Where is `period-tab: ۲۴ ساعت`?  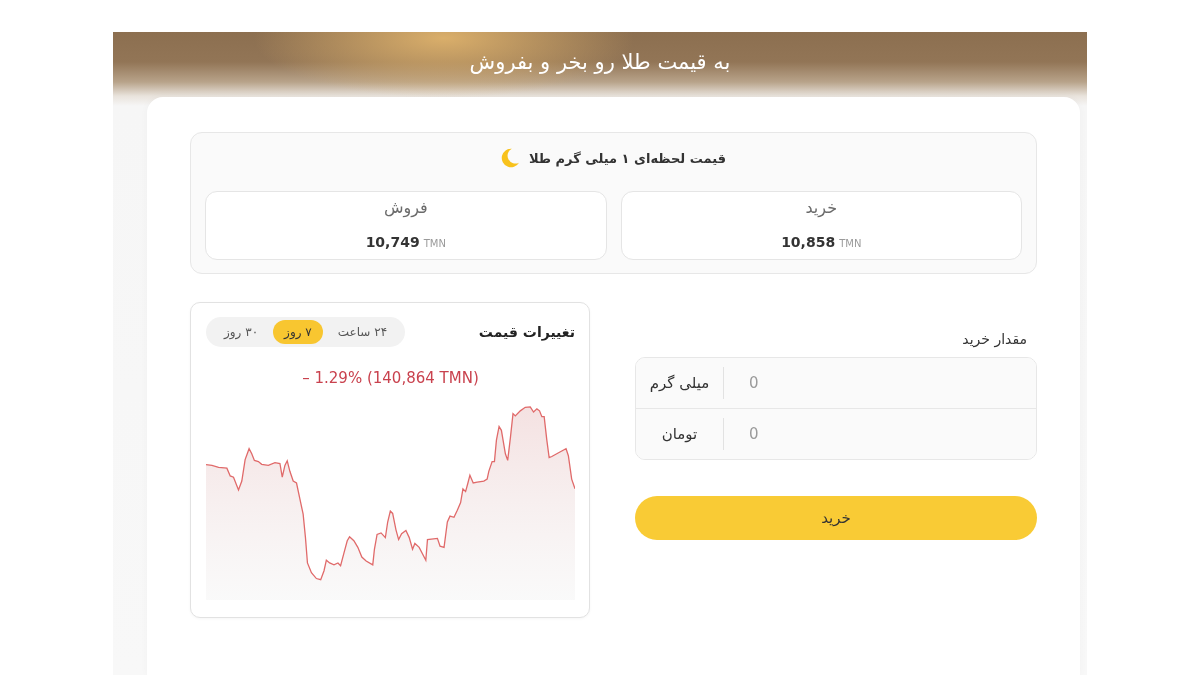
period-tab: ۲۴ ساعت is located at coordinates (362, 332).